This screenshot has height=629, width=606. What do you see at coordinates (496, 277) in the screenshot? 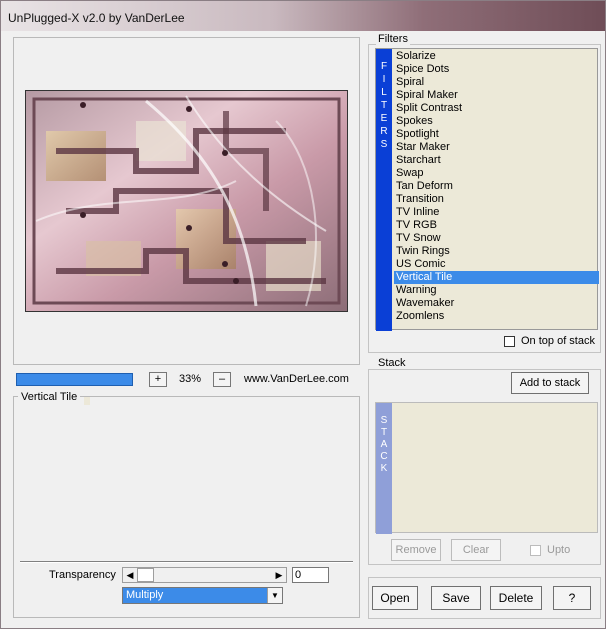
I see `filter-item: Vertical Tile` at bounding box center [496, 277].